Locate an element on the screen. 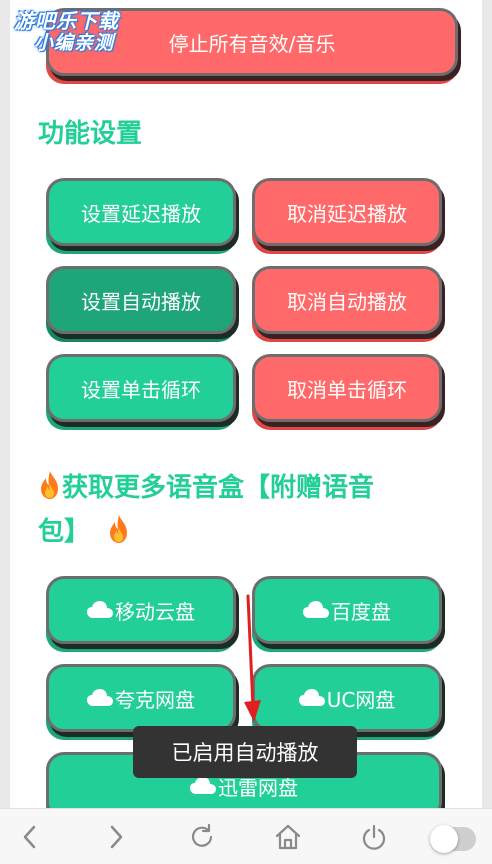 The width and height of the screenshot is (492, 864). watermark-line2: 小编亲测 is located at coordinates (74, 43).